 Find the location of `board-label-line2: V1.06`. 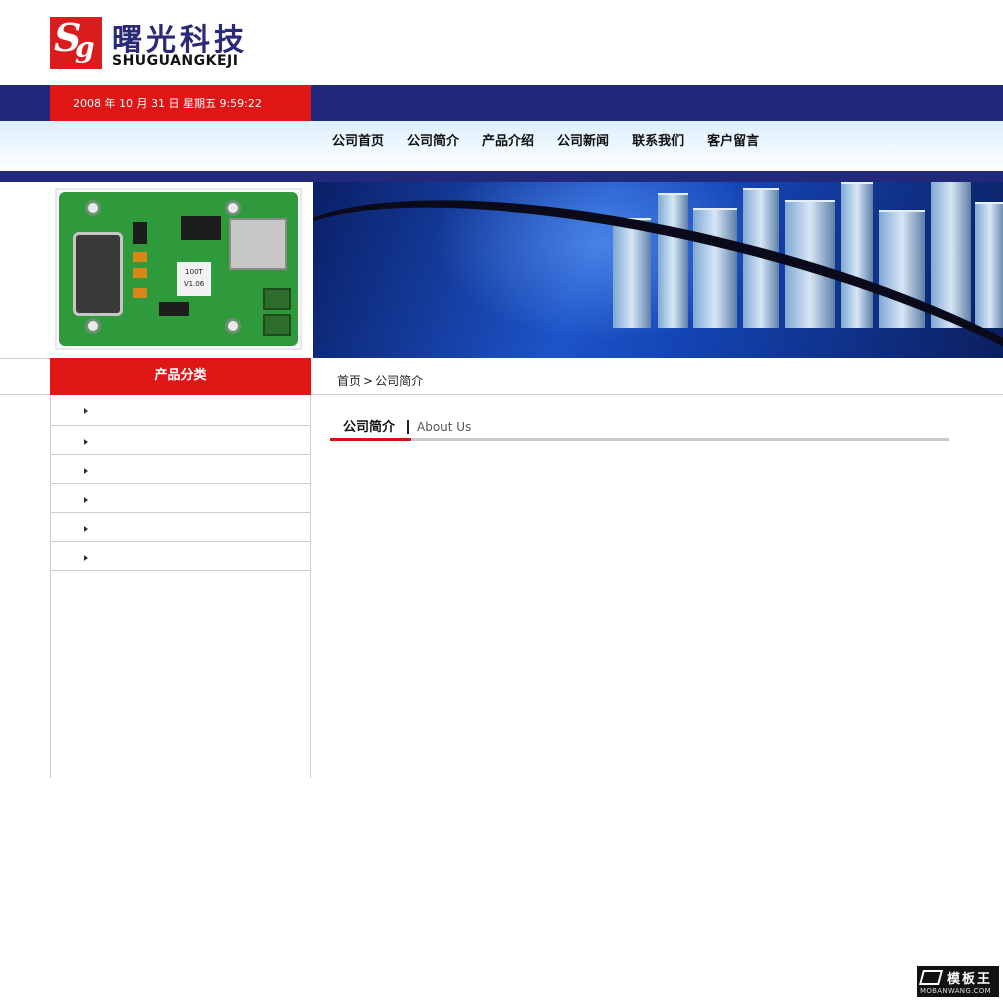

board-label-line2: V1.06 is located at coordinates (194, 284).